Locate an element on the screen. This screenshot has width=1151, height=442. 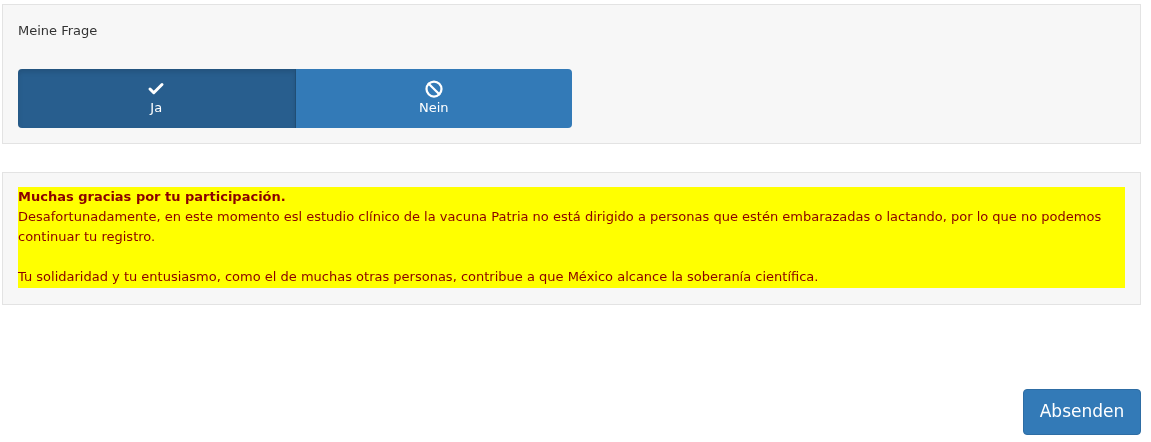
ban-icon is located at coordinates (433, 88).